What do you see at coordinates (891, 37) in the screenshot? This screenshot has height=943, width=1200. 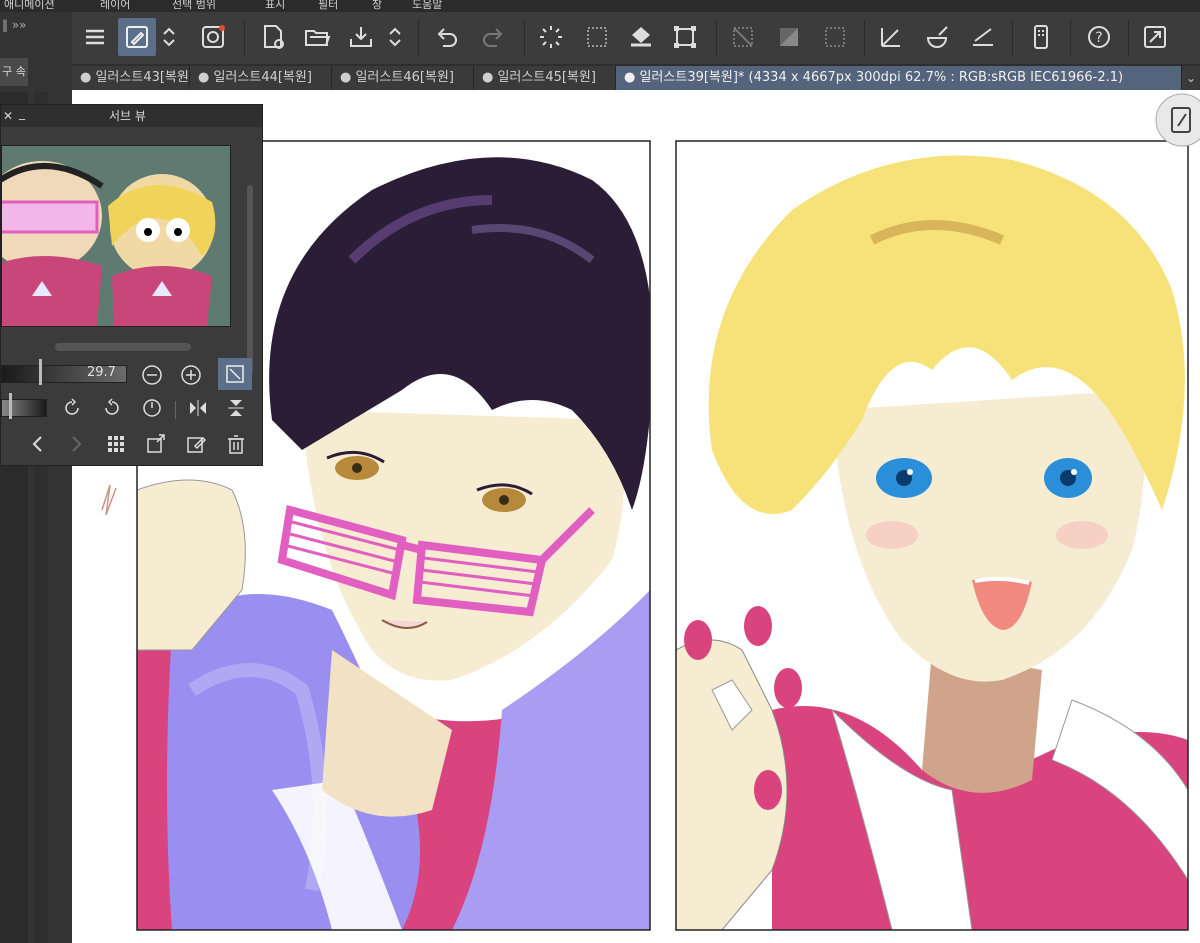 I see `ruler-icon` at bounding box center [891, 37].